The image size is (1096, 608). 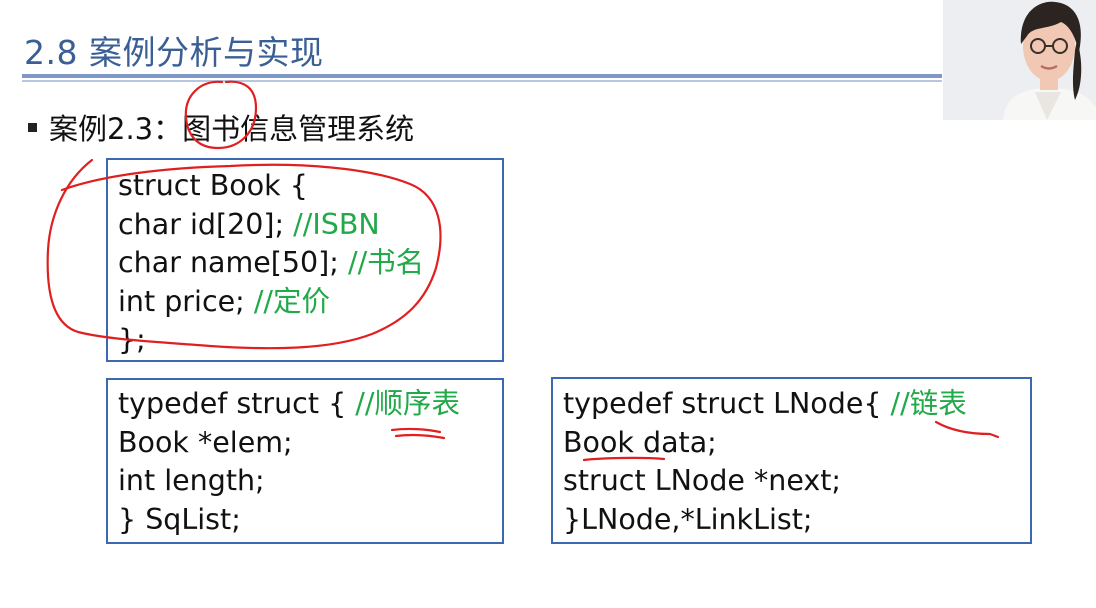 I want to click on code-line: char id[20]; //ISBN, so click(x=249, y=224).